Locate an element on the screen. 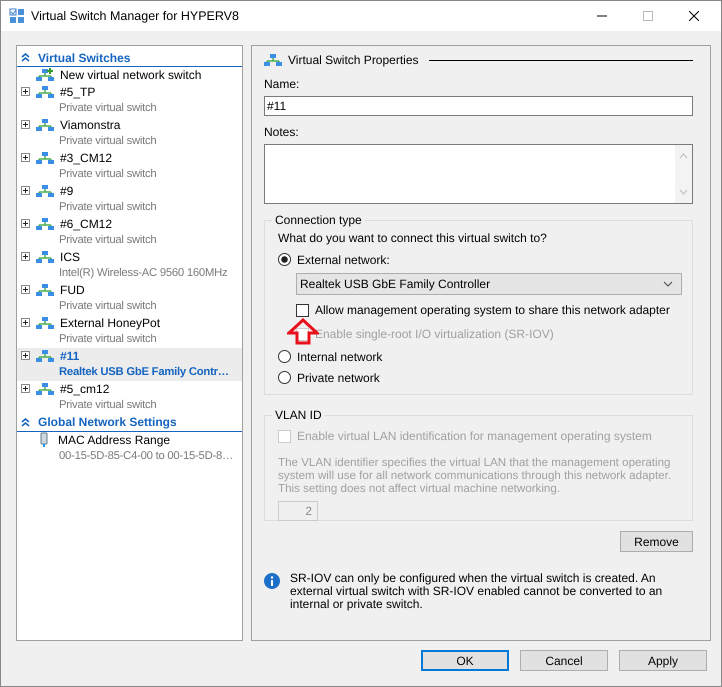 The image size is (722, 687). switch-name: #3_CM12 is located at coordinates (86, 157).